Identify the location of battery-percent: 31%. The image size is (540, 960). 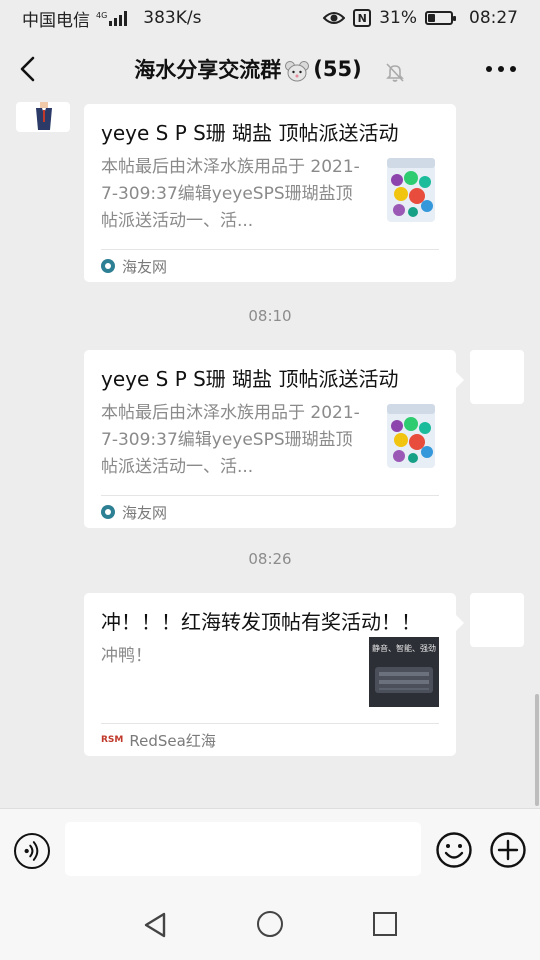
(398, 18).